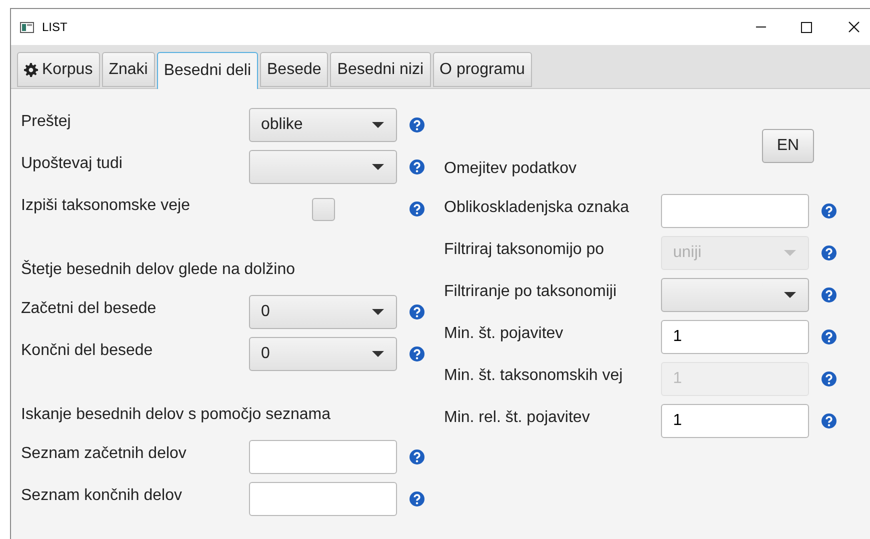  Describe the element at coordinates (158, 269) in the screenshot. I see `section-heading: Štetje besednih delov glede na dolžino` at that location.